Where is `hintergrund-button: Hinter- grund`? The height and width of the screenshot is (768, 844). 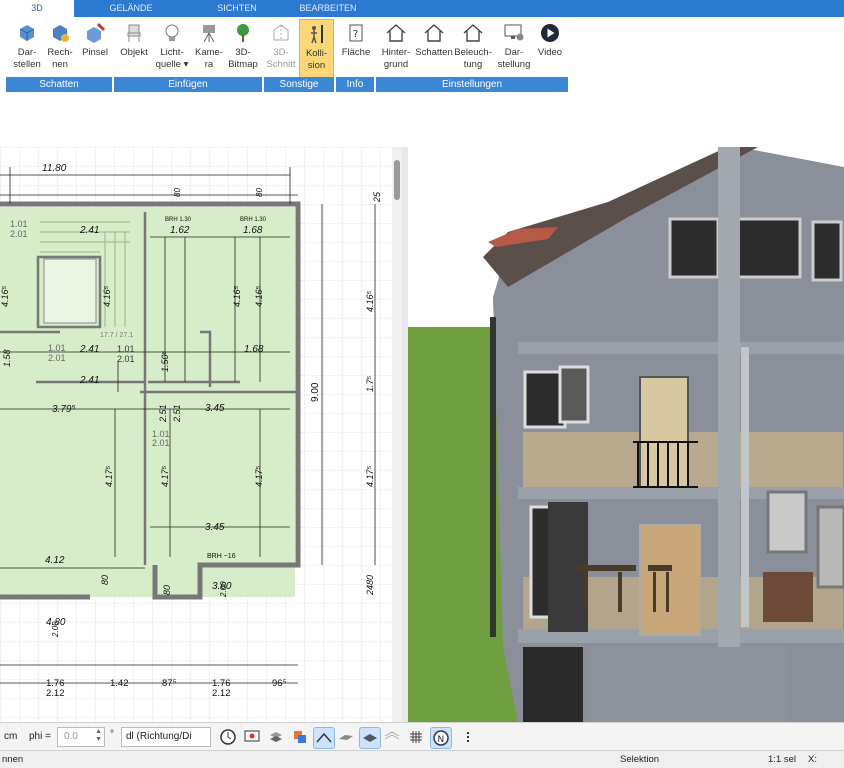 hintergrund-button: Hinter- grund is located at coordinates (396, 50).